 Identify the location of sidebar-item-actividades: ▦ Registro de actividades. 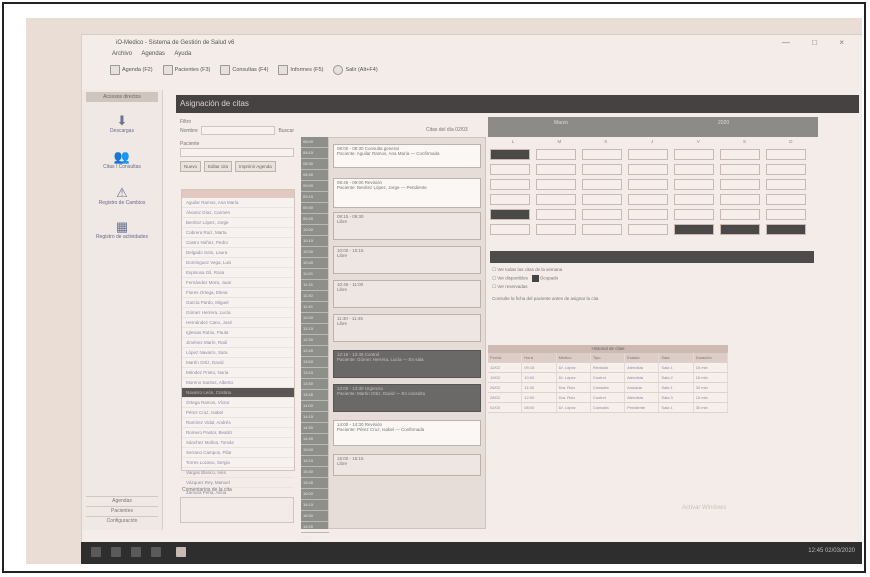
(122, 230).